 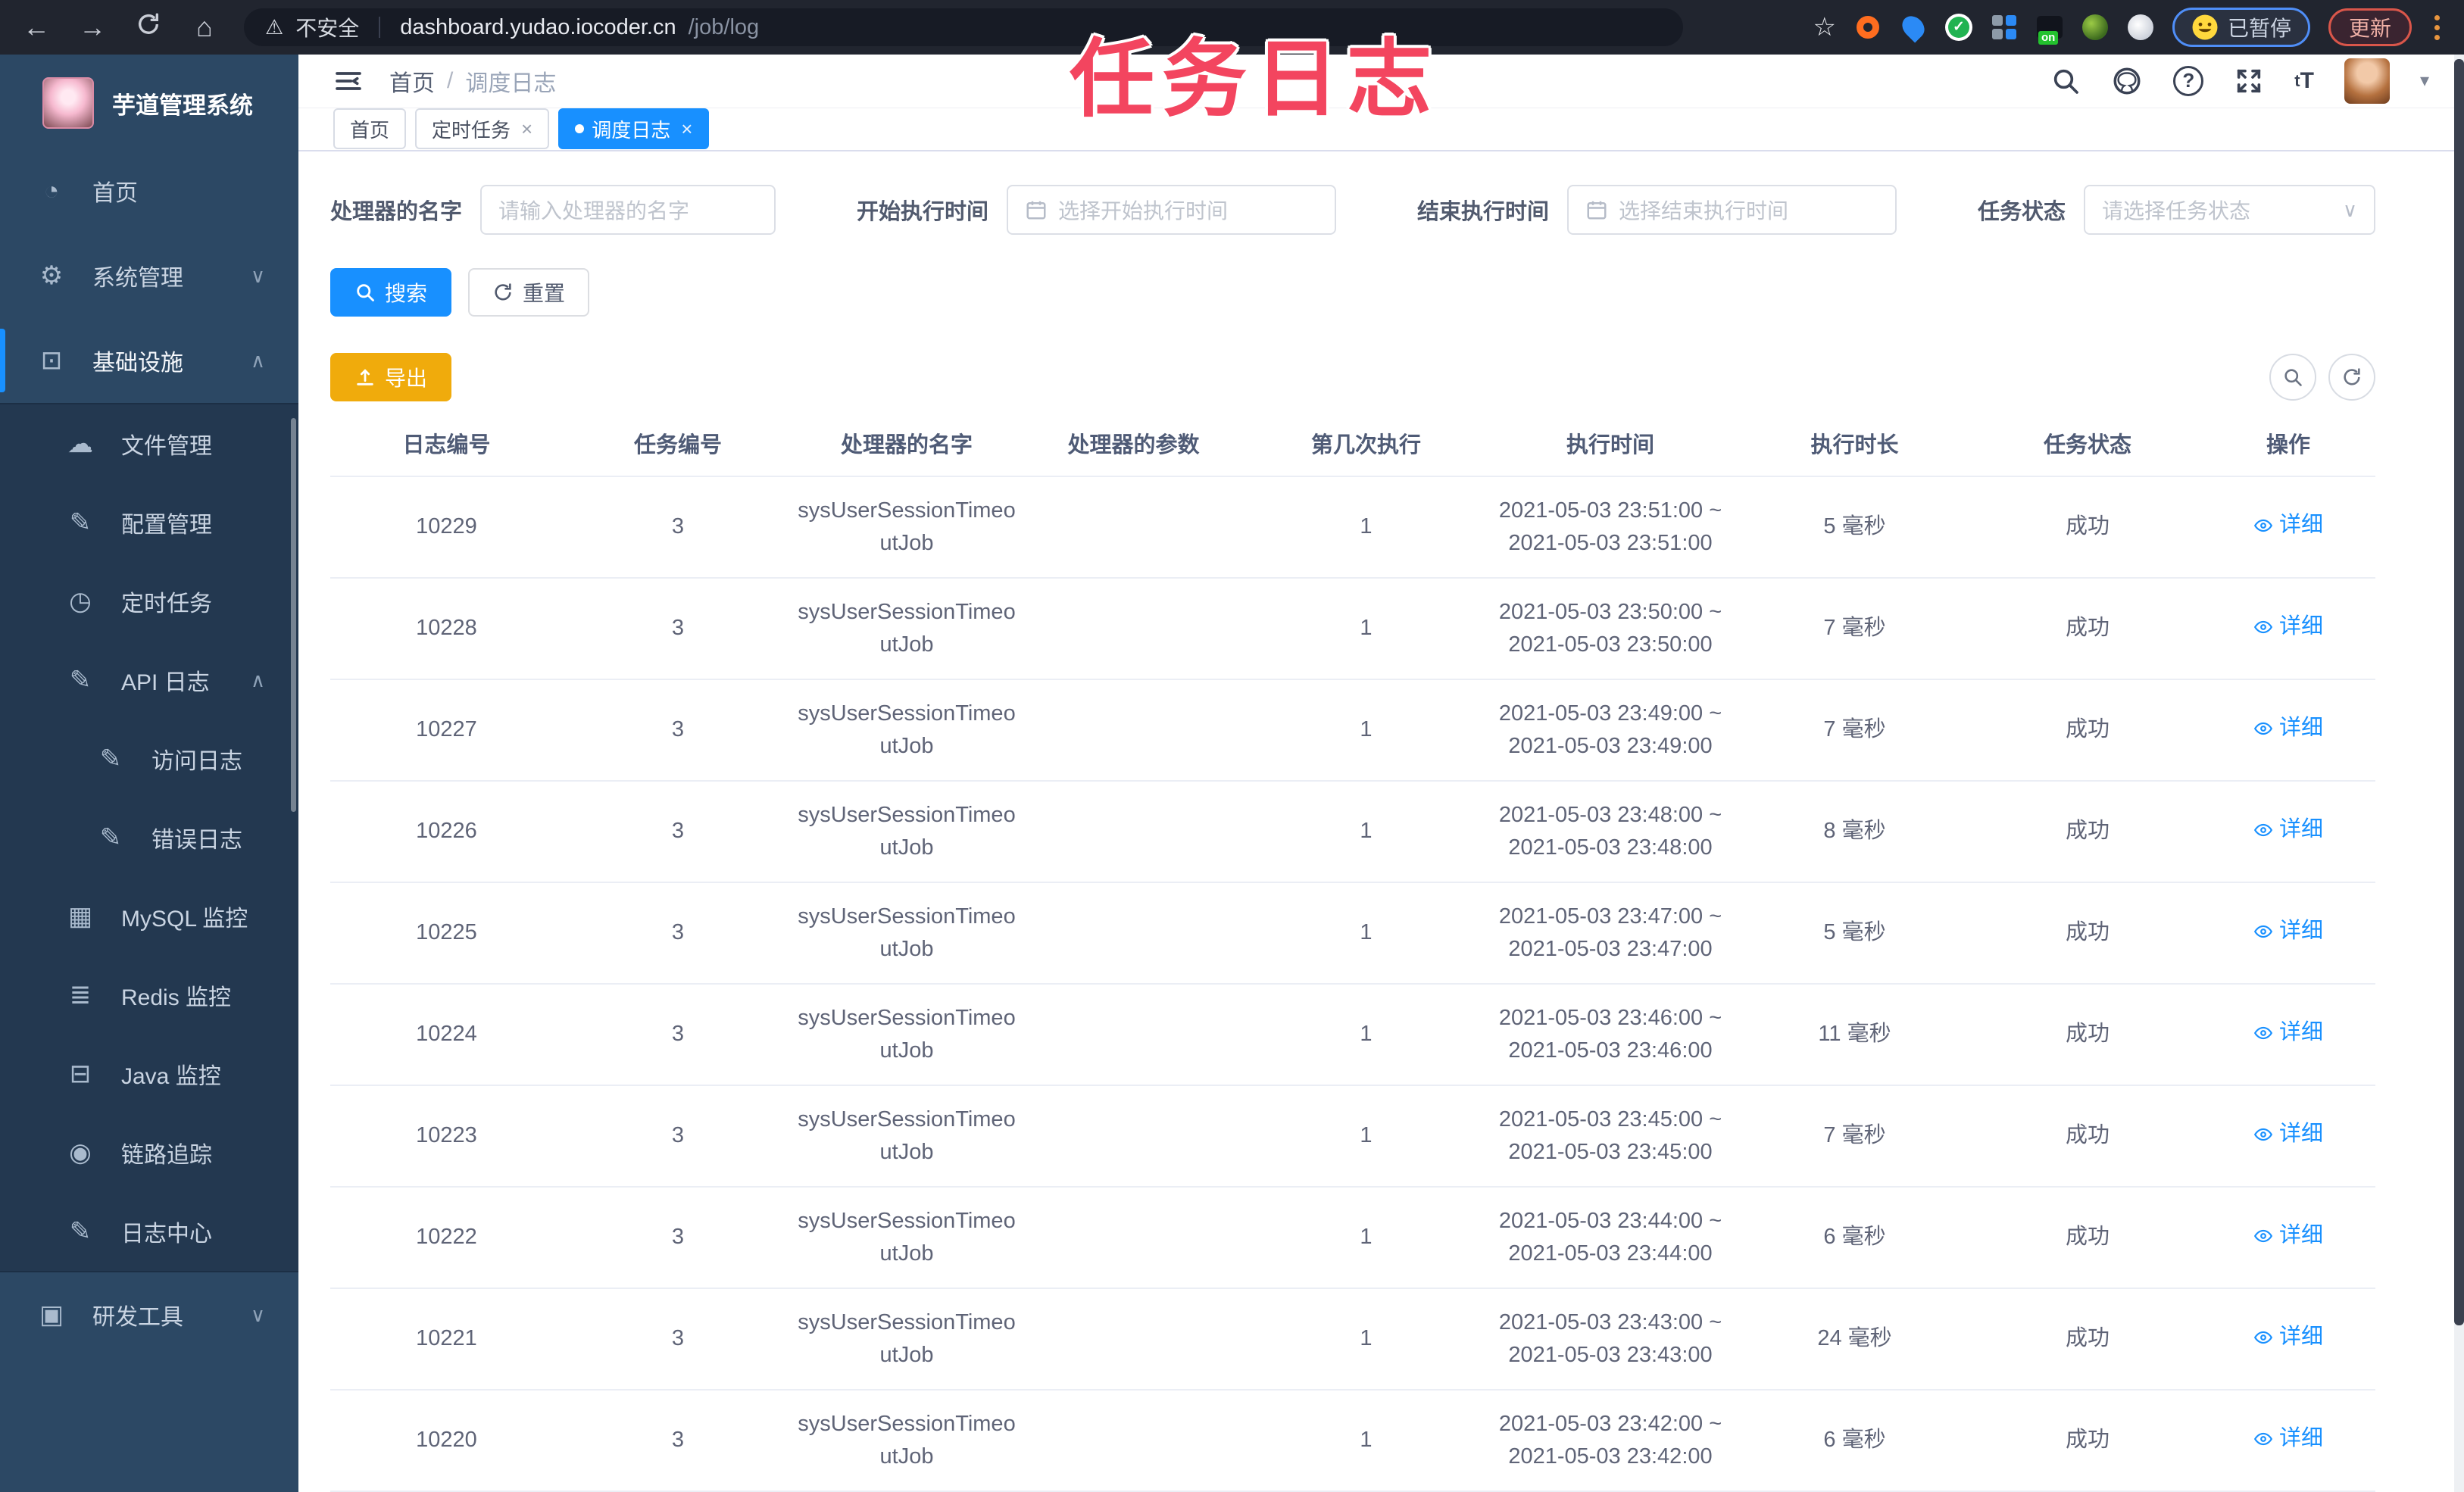 What do you see at coordinates (149, 523) in the screenshot?
I see `sidebar-item-配置管理: ✎ 配置管理` at bounding box center [149, 523].